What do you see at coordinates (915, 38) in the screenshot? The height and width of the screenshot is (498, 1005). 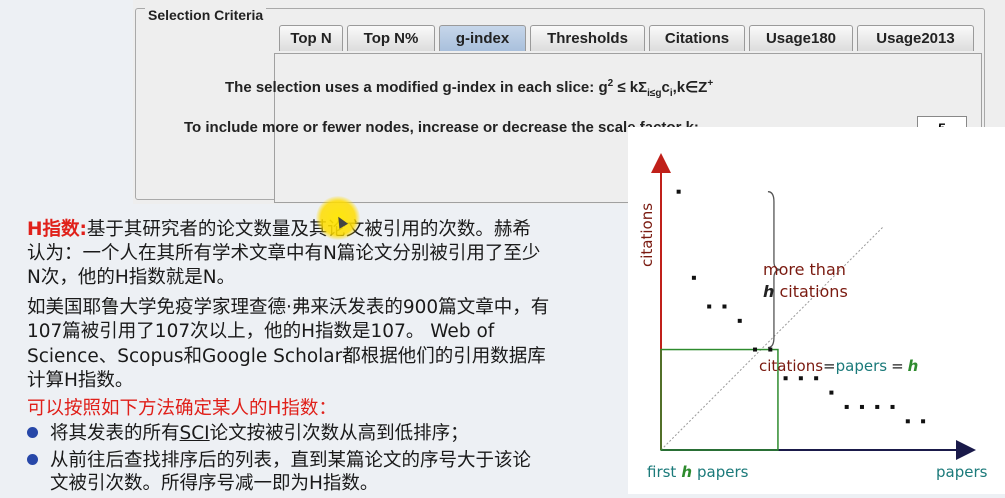 I see `tab-usage2013: Usage2013` at bounding box center [915, 38].